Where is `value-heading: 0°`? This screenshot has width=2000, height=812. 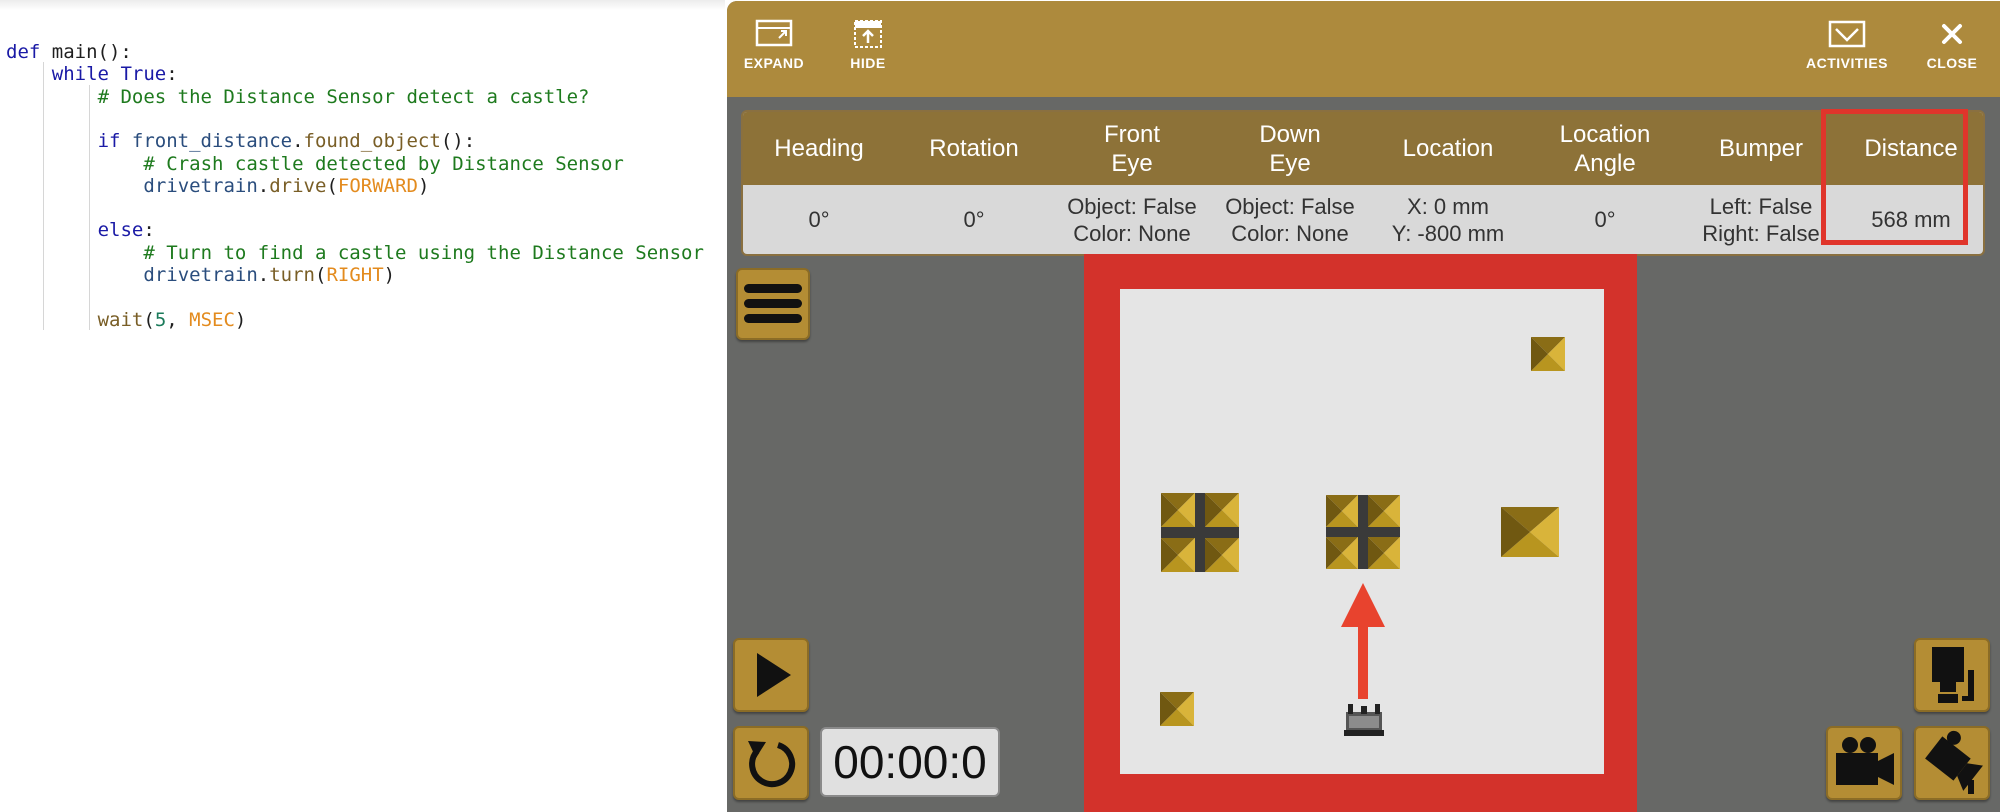 value-heading: 0° is located at coordinates (819, 219).